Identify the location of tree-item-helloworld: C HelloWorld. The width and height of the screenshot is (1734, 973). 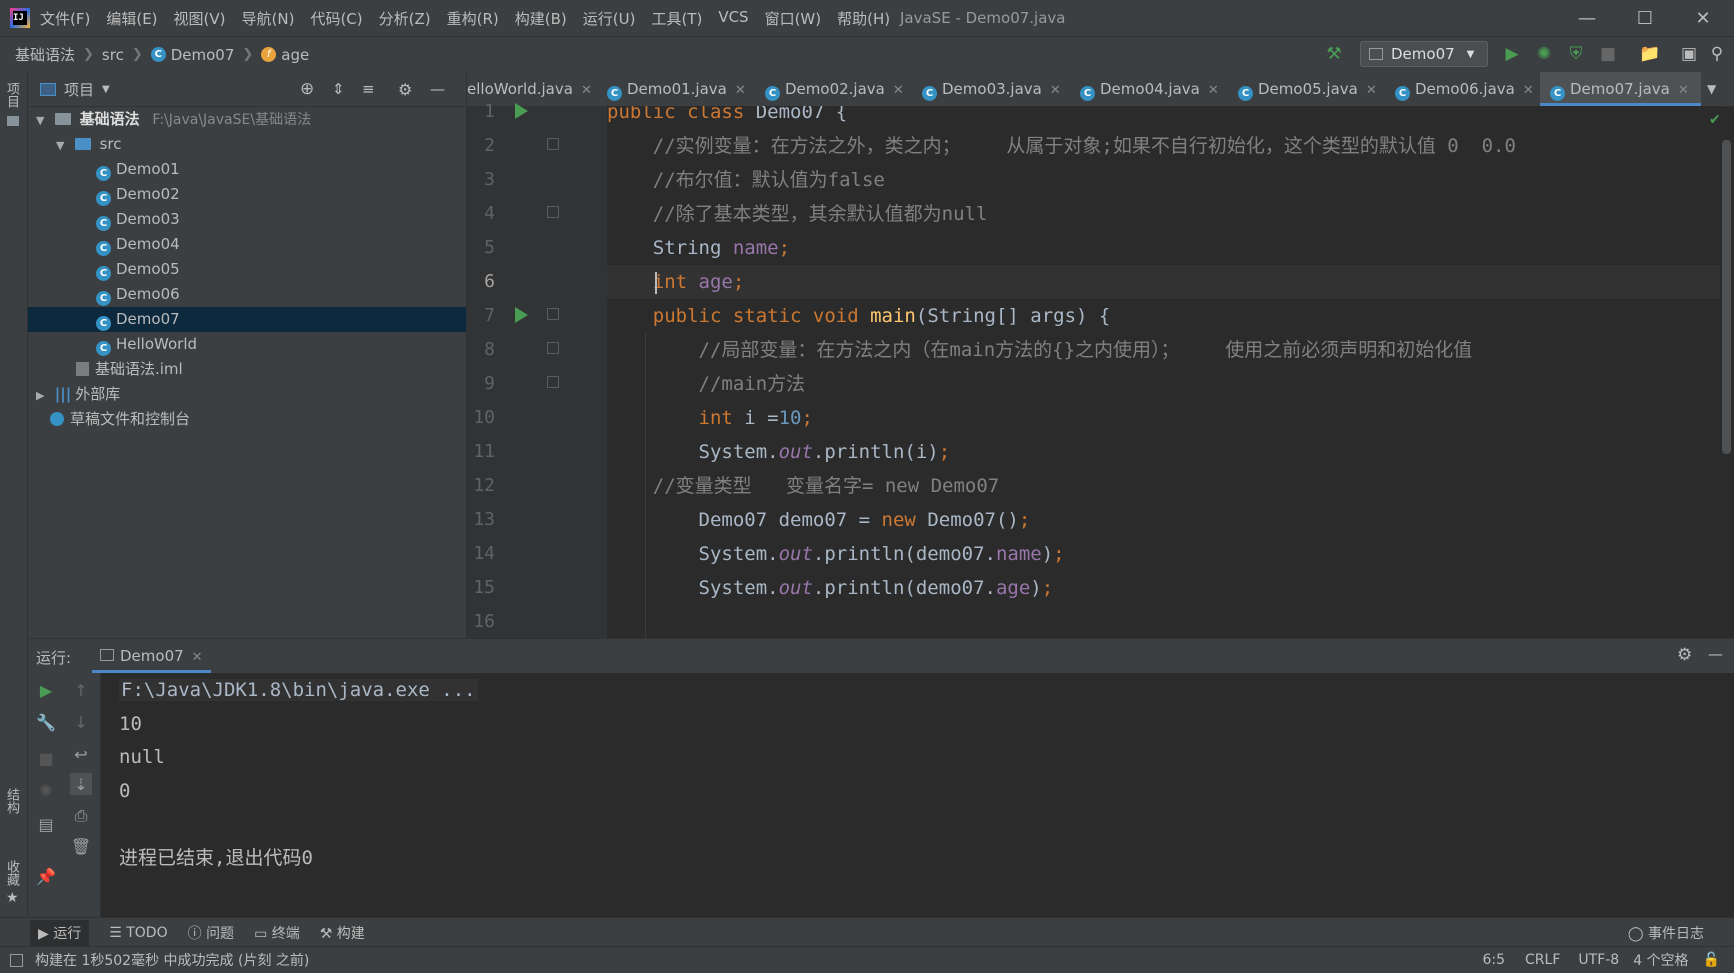
(247, 344).